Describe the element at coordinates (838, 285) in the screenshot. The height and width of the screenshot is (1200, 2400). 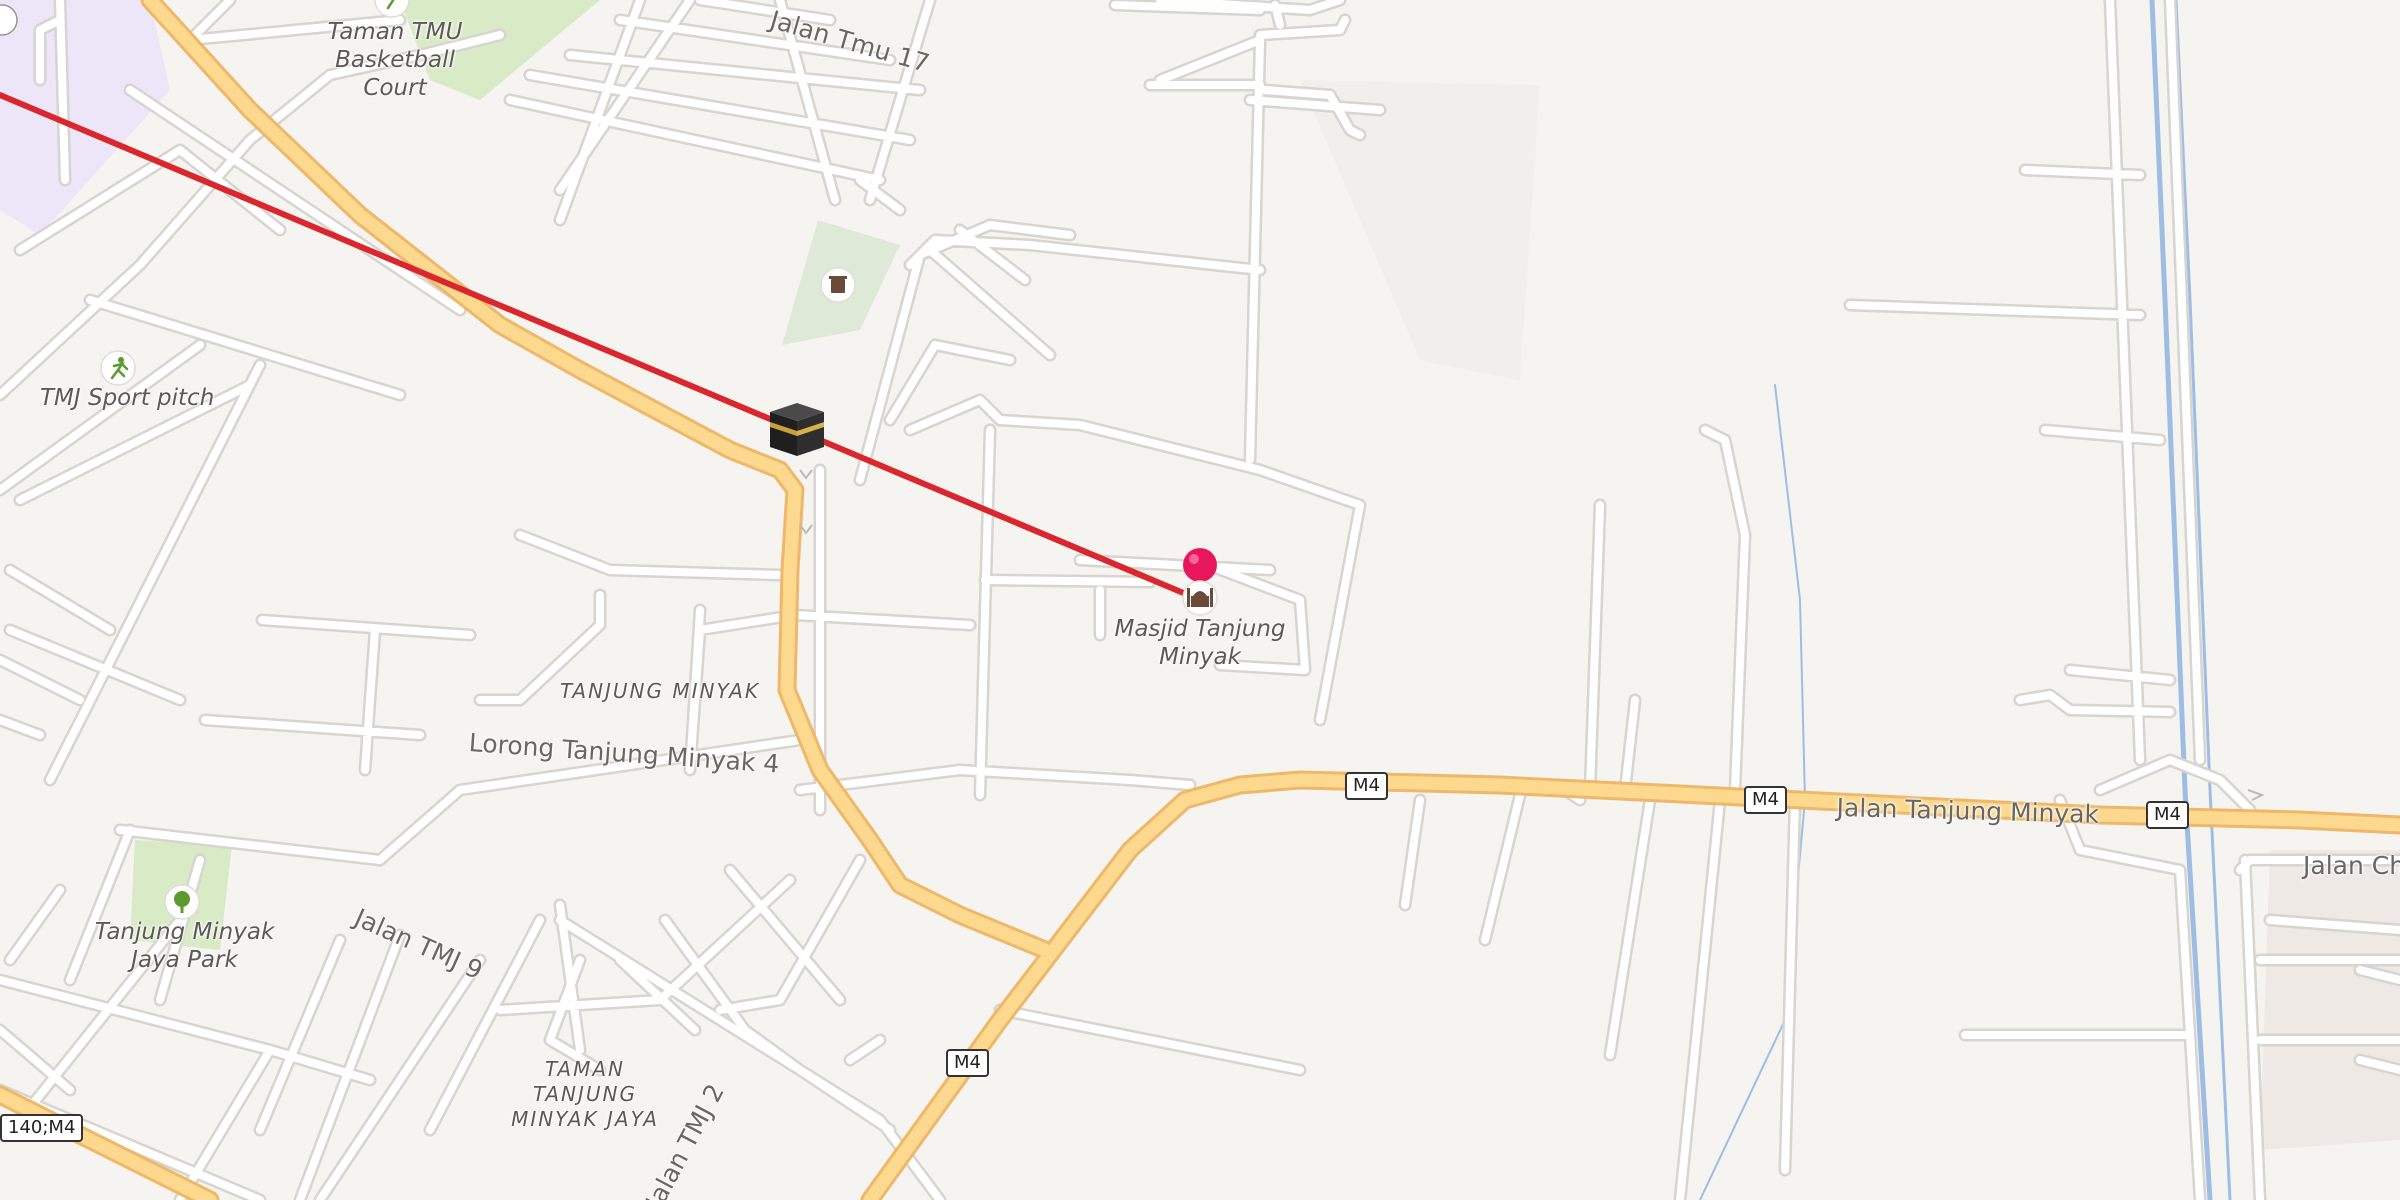
I see `waste-basket-icon` at that location.